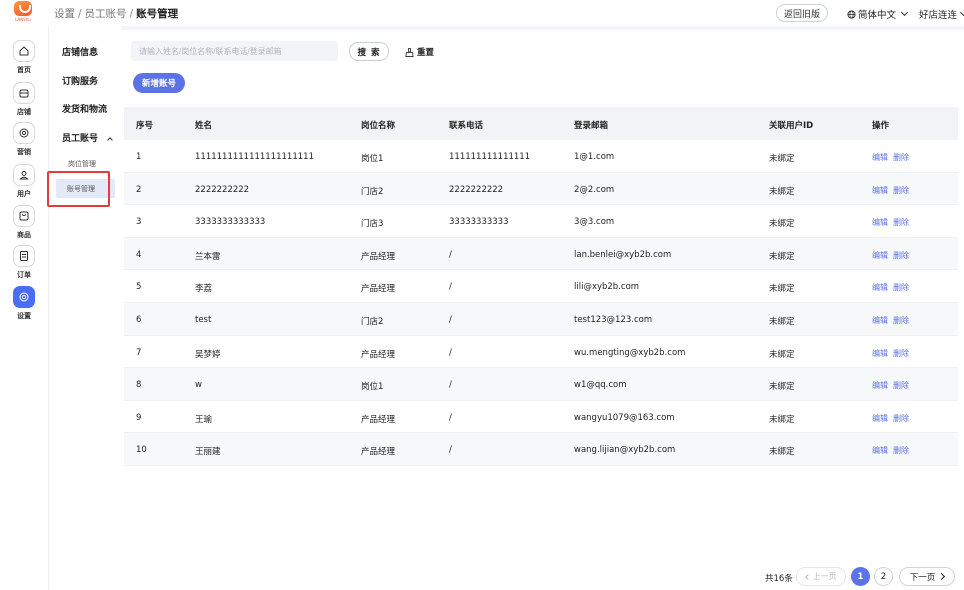  I want to click on reset-button: 重置, so click(419, 52).